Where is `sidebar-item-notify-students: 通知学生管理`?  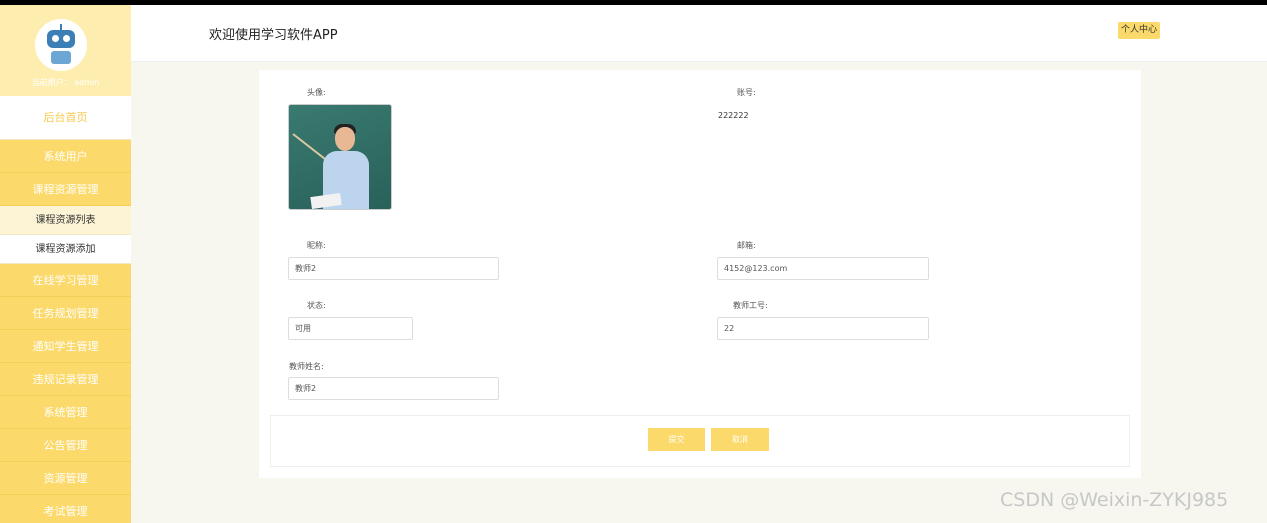 sidebar-item-notify-students: 通知学生管理 is located at coordinates (65, 346).